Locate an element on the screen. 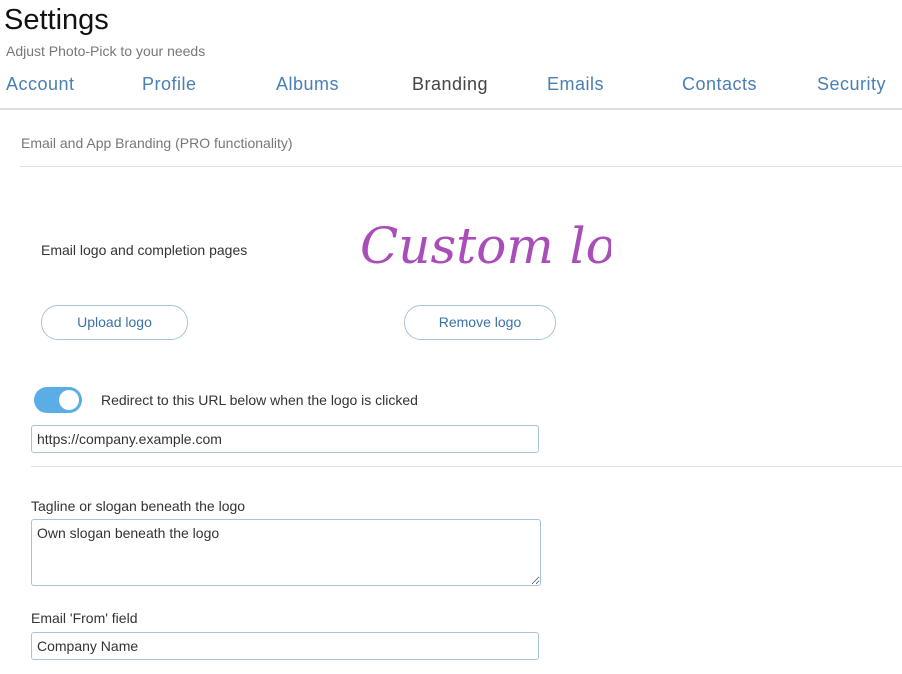 Image resolution: width=902 pixels, height=674 pixels. tab-account: Account is located at coordinates (40, 84).